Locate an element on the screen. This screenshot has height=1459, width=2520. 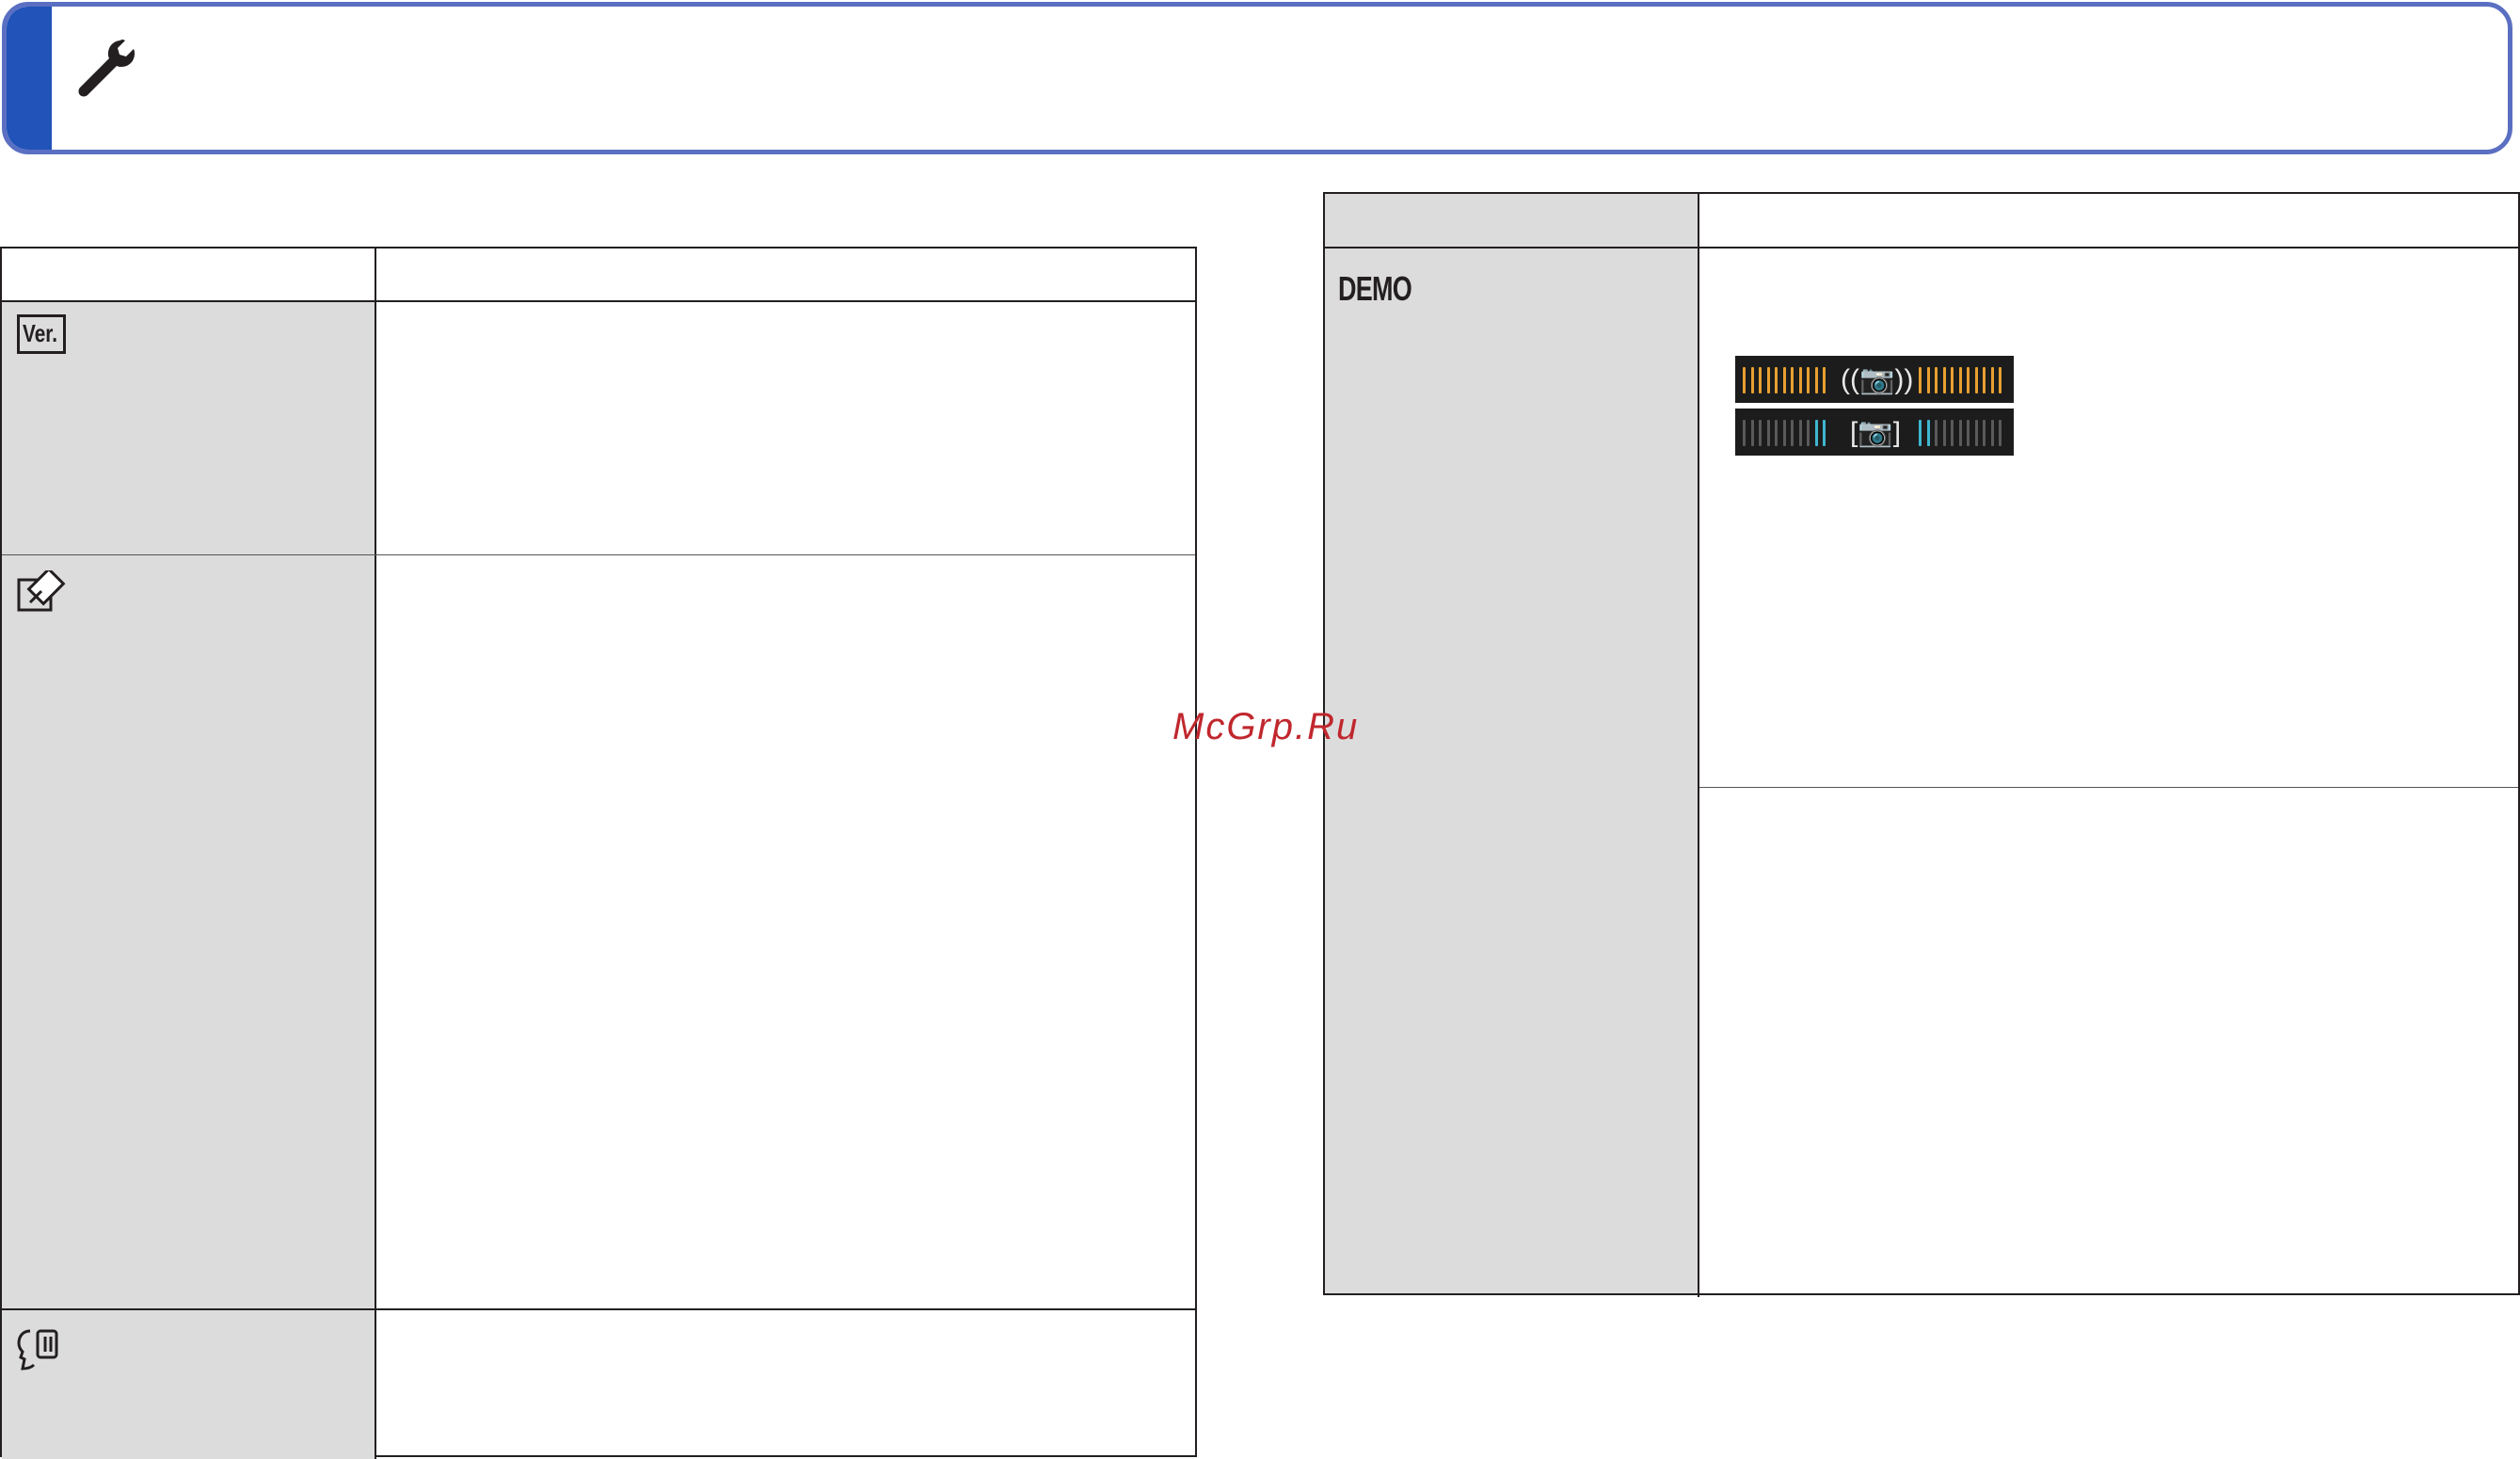
subject-detection-demo-meter: [📷] is located at coordinates (1874, 432).